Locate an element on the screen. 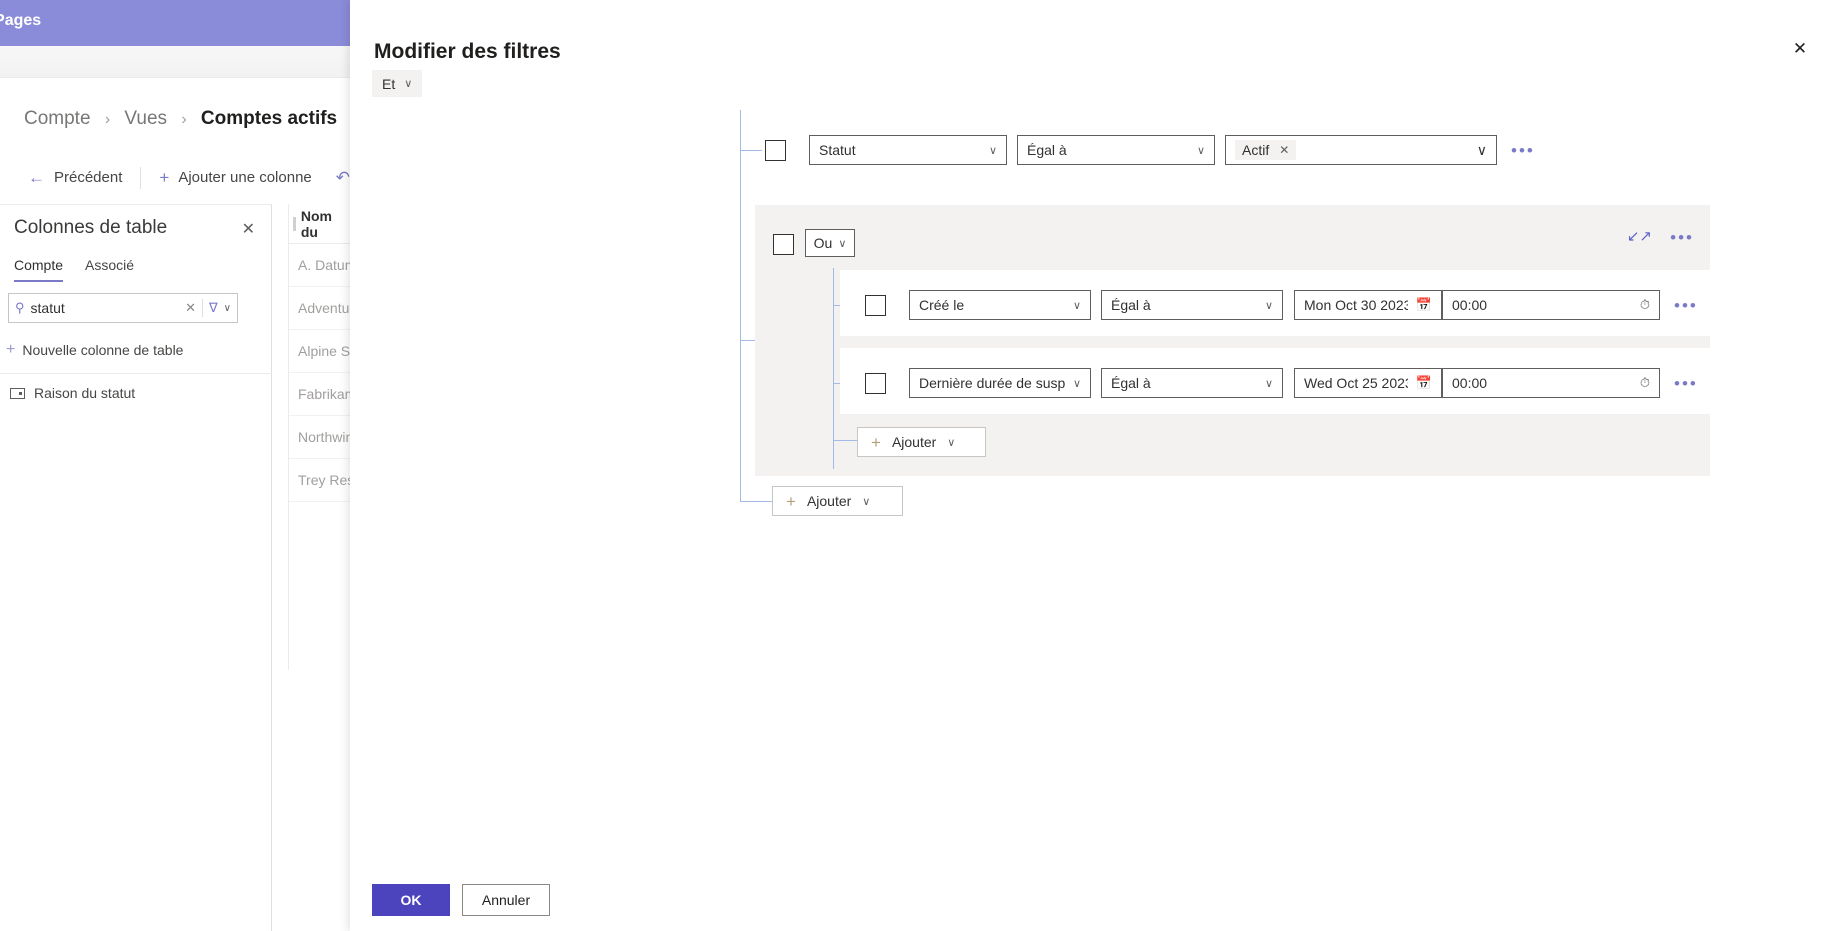 This screenshot has height=931, width=1840. panel-divider is located at coordinates (136, 373).